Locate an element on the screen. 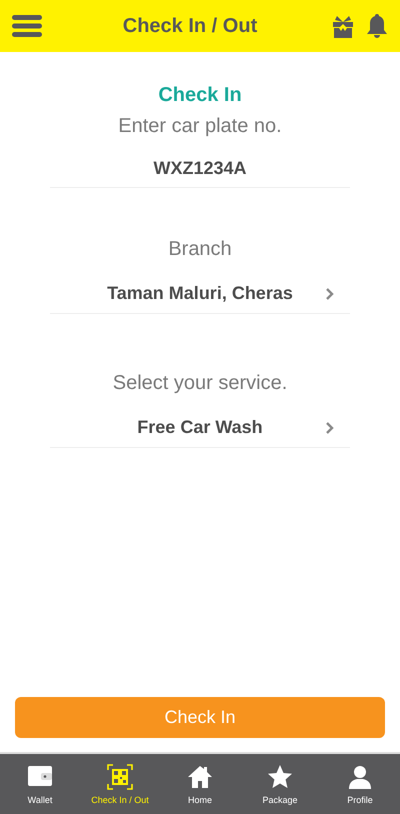 The image size is (400, 814). nav-tab: Profile is located at coordinates (360, 784).